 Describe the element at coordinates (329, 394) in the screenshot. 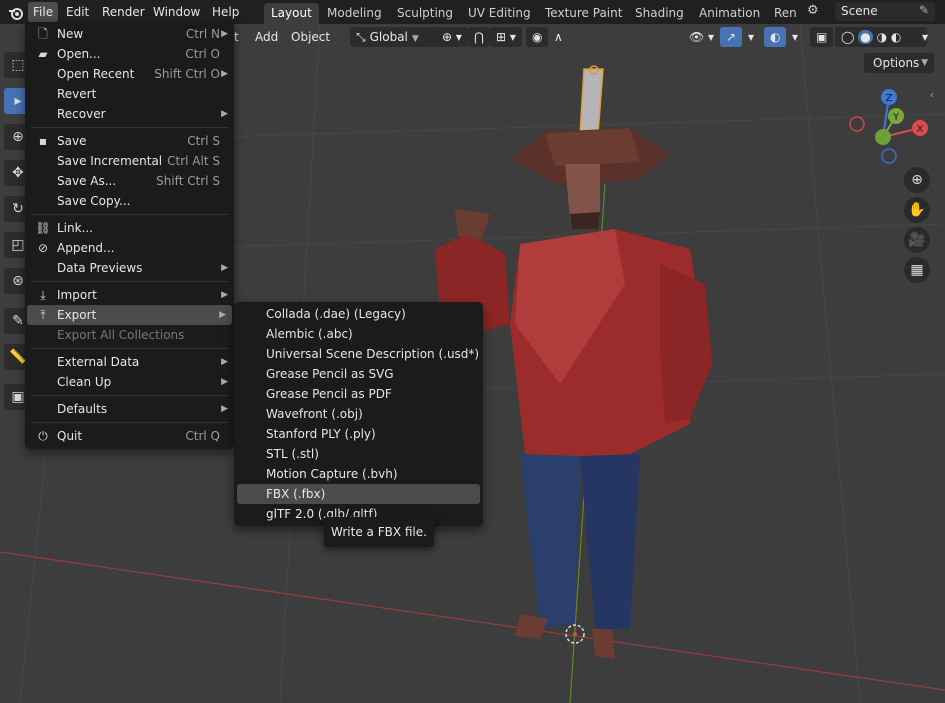

I see `export-item-label: Grease Pencil as PDF` at that location.